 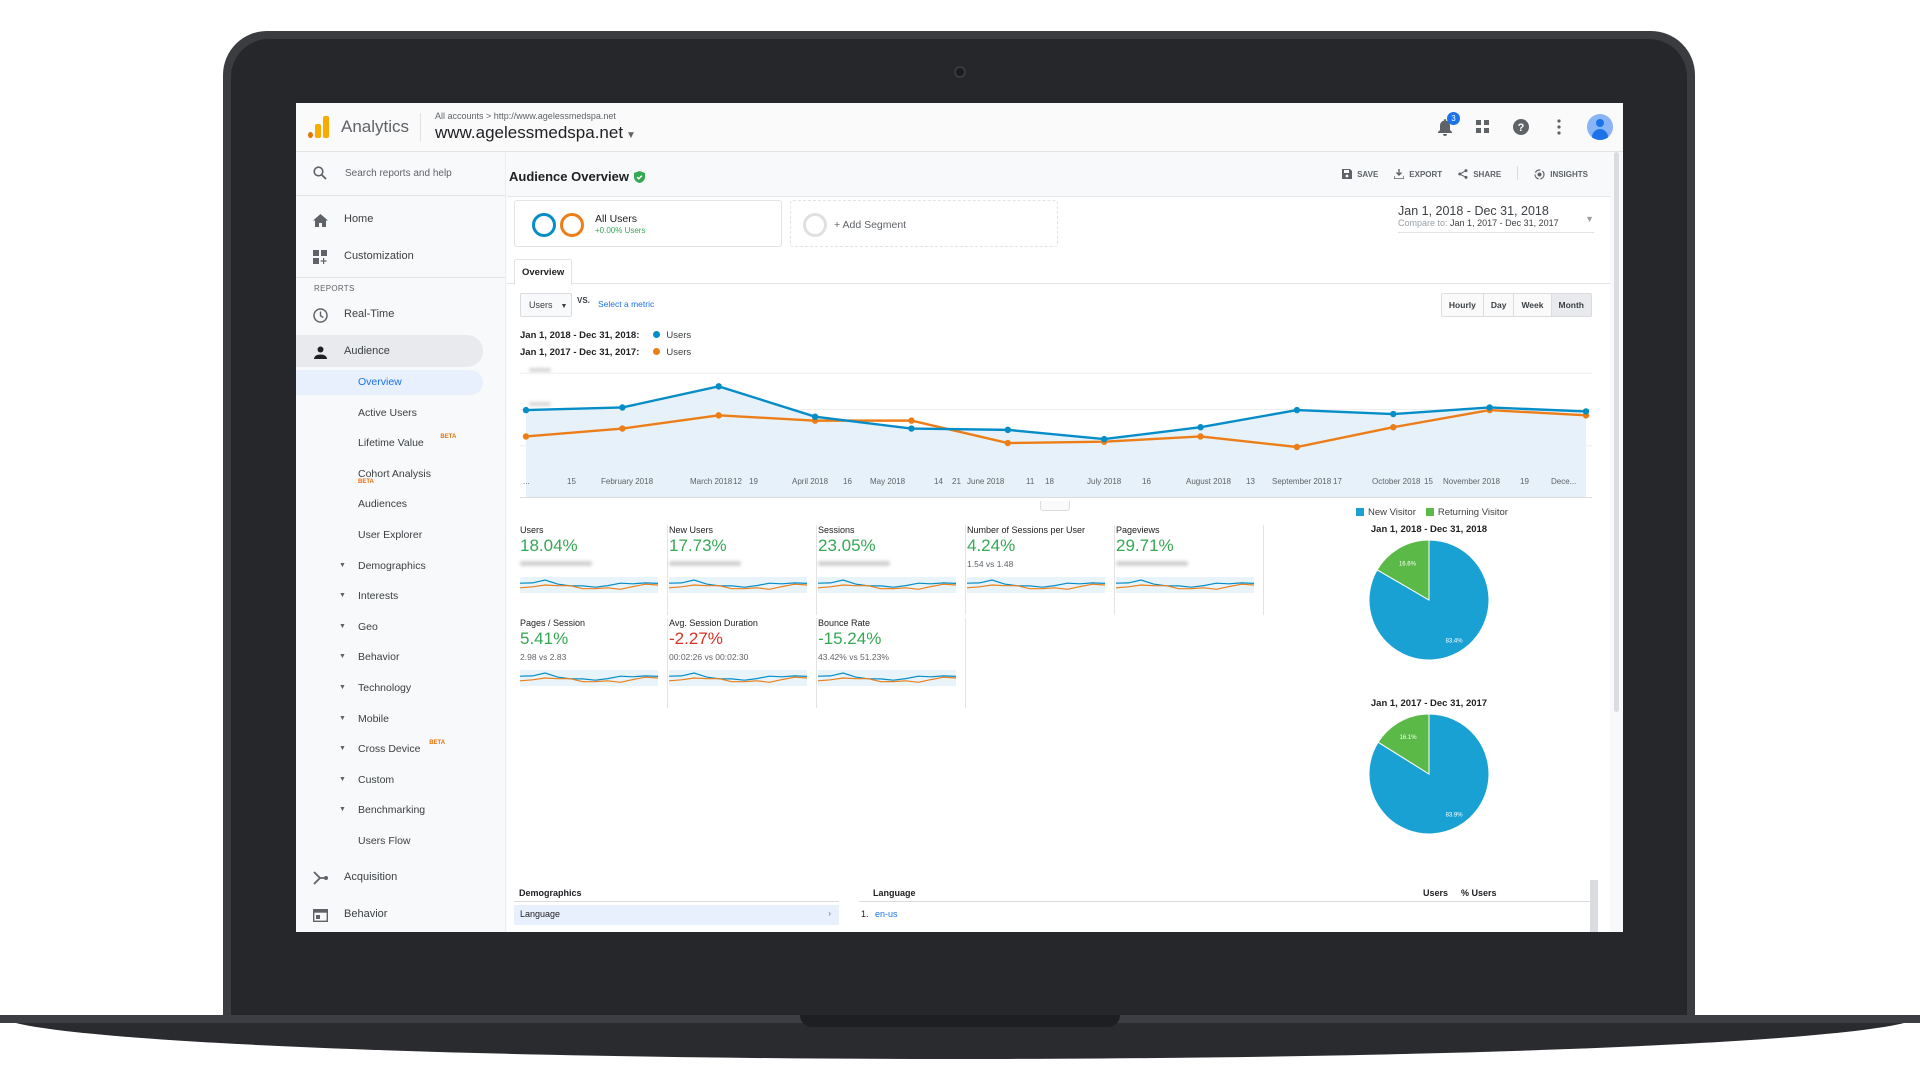 What do you see at coordinates (389, 749) in the screenshot?
I see `sidebar-subitem-cross-device: ▼ Cross Device BETA` at bounding box center [389, 749].